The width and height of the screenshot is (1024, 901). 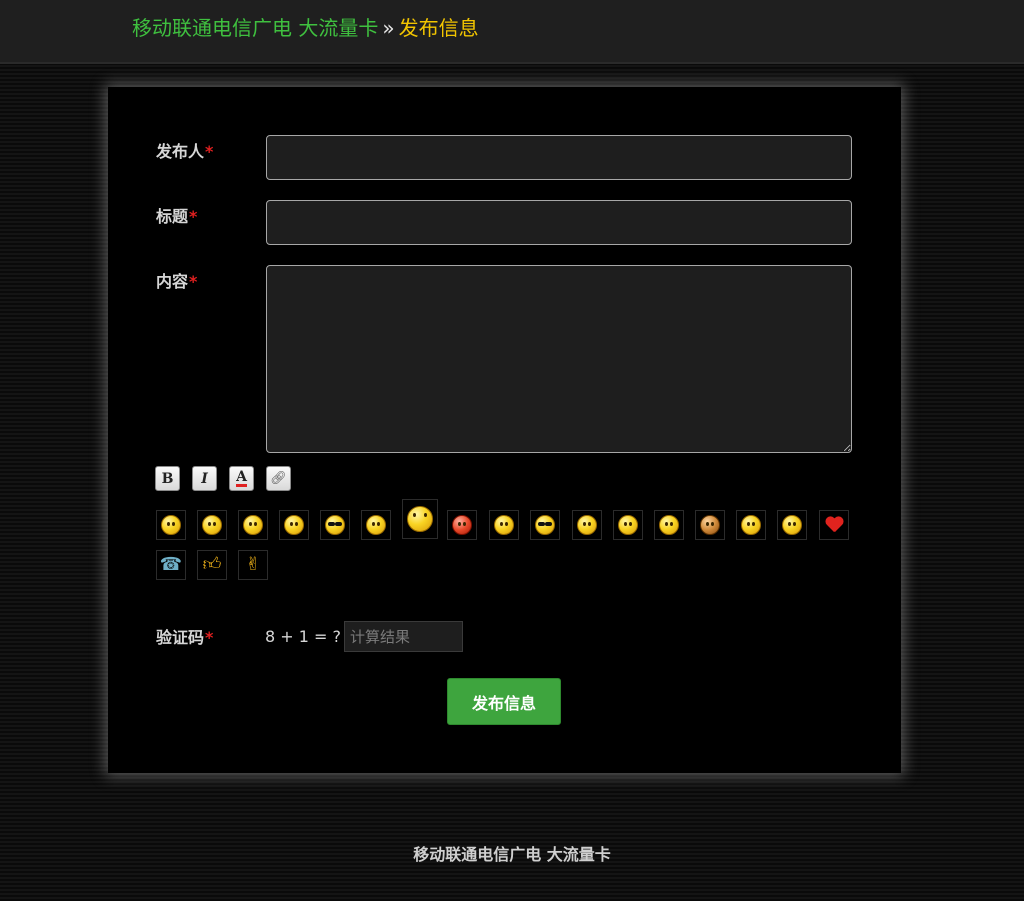 What do you see at coordinates (403, 636) in the screenshot?
I see `captcha-input` at bounding box center [403, 636].